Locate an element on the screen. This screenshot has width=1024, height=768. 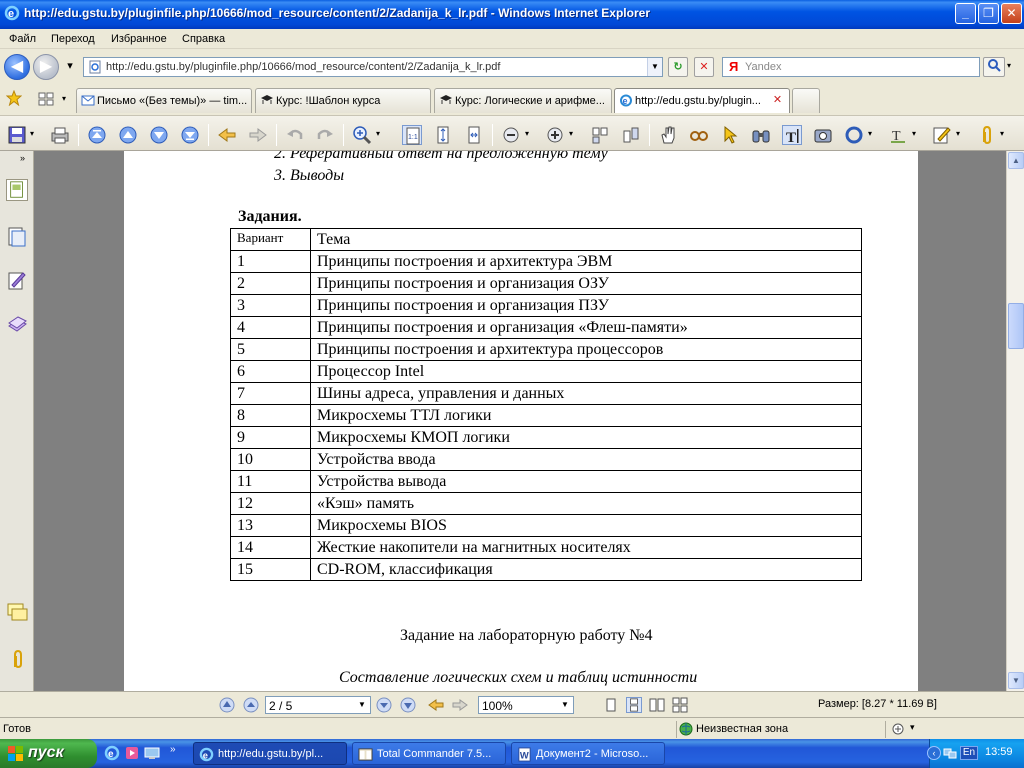
first-page-icon is located at coordinates (97, 135).